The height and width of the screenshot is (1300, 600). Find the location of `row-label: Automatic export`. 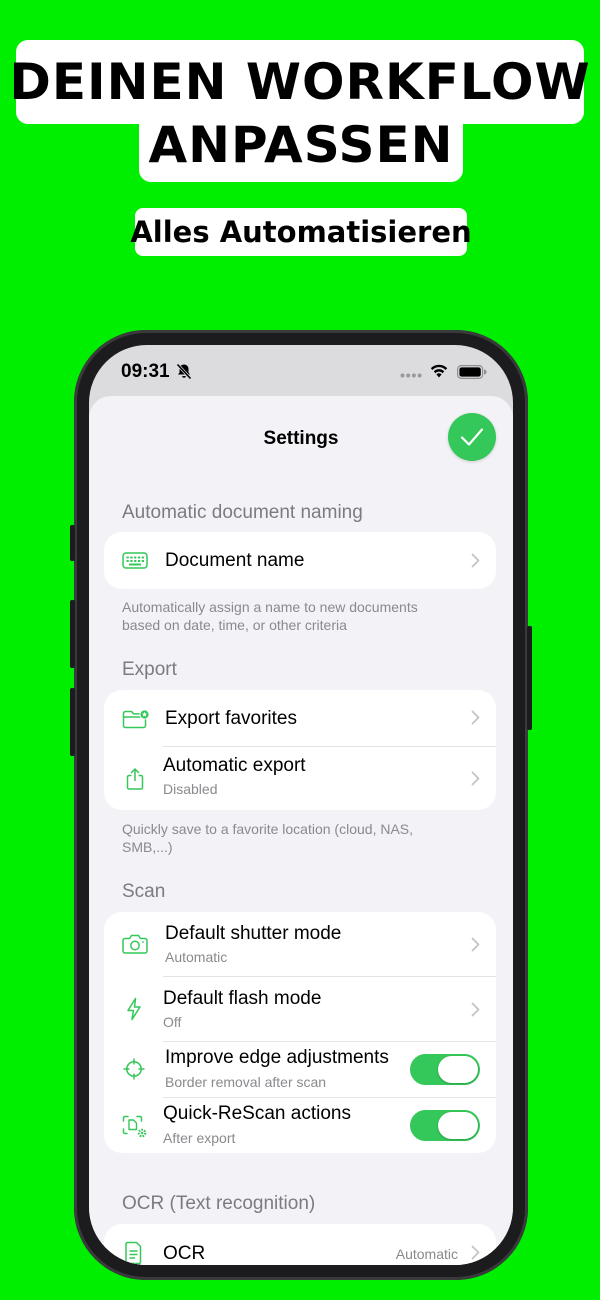

row-label: Automatic export is located at coordinates (234, 765).